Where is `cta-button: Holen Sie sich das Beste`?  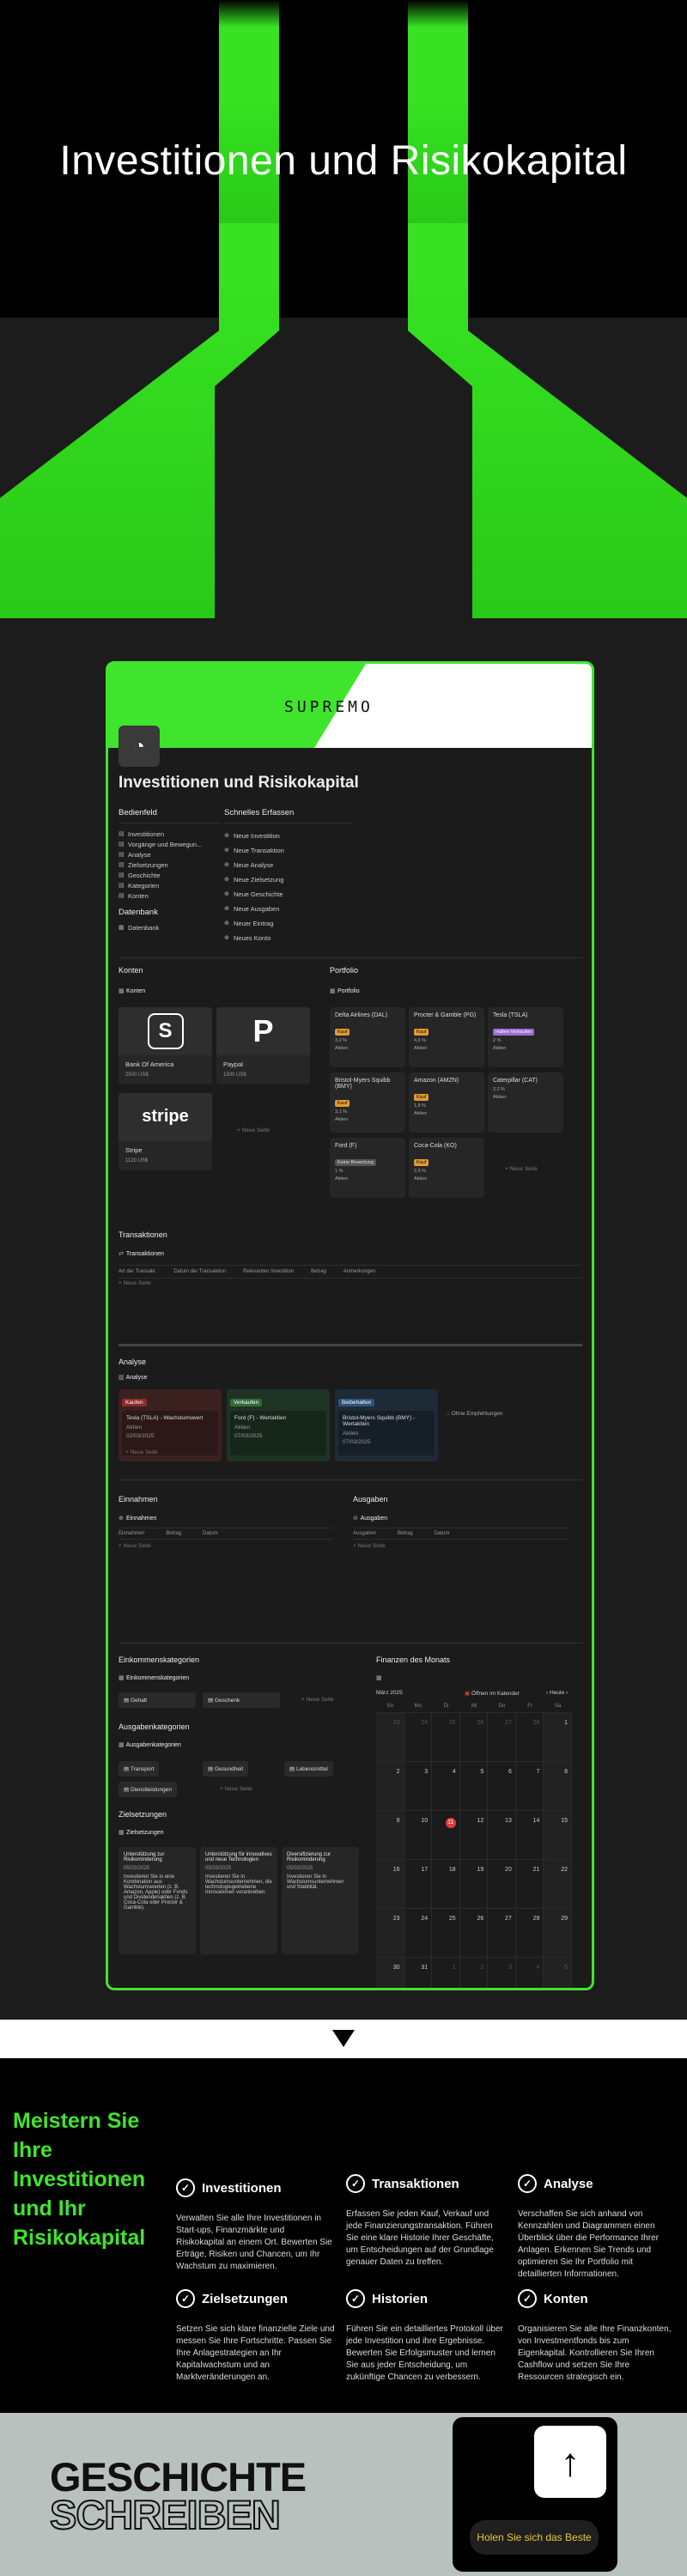 cta-button: Holen Sie sich das Beste is located at coordinates (534, 2537).